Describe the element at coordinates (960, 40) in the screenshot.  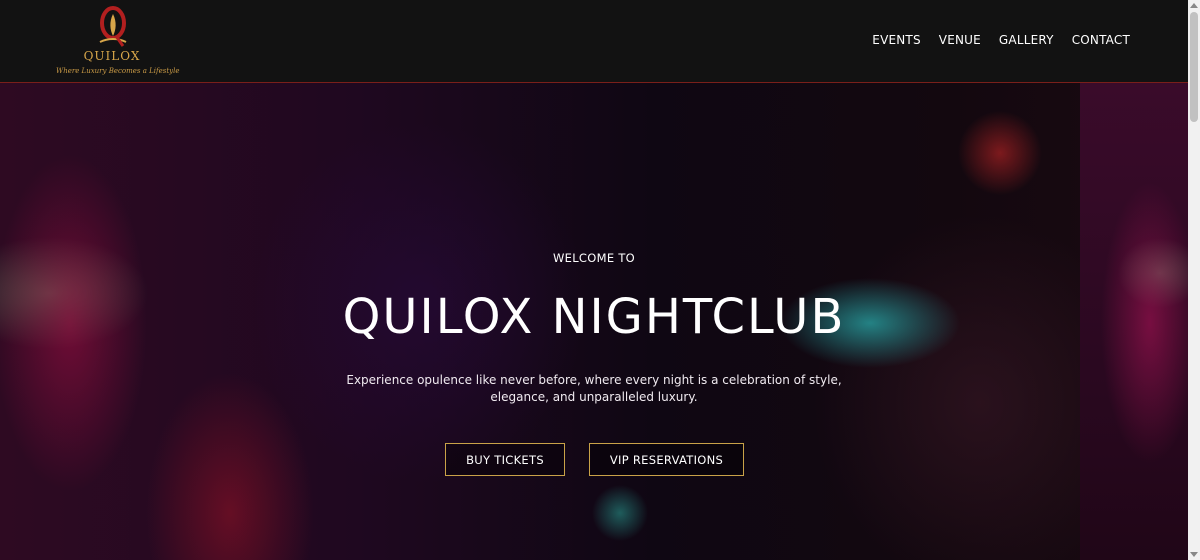
I see `nav-item-venue: VENUE` at that location.